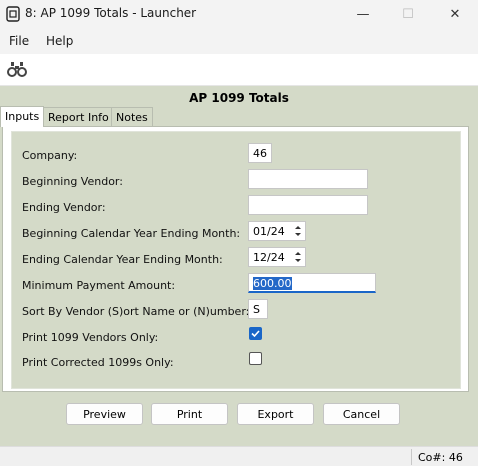 This screenshot has width=478, height=466. Describe the element at coordinates (239, 456) in the screenshot. I see `status-bar: Co#: 46` at that location.